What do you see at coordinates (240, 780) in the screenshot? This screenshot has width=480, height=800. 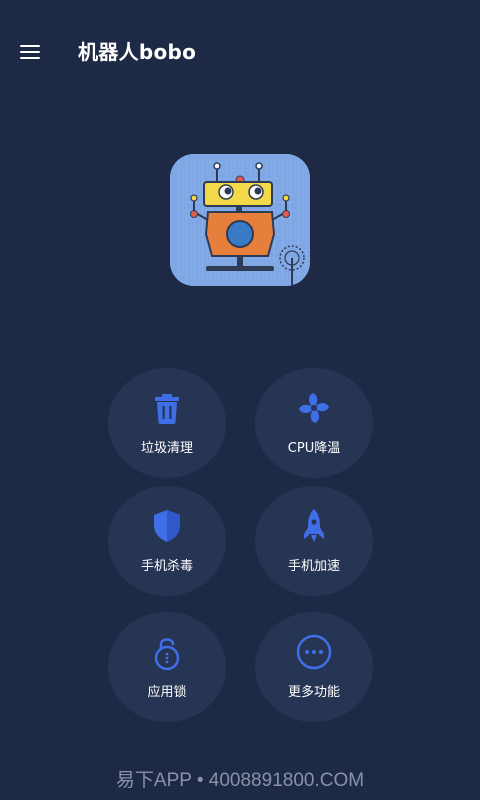 I see `watermark-text: 易下APP • 4008891800.COM` at bounding box center [240, 780].